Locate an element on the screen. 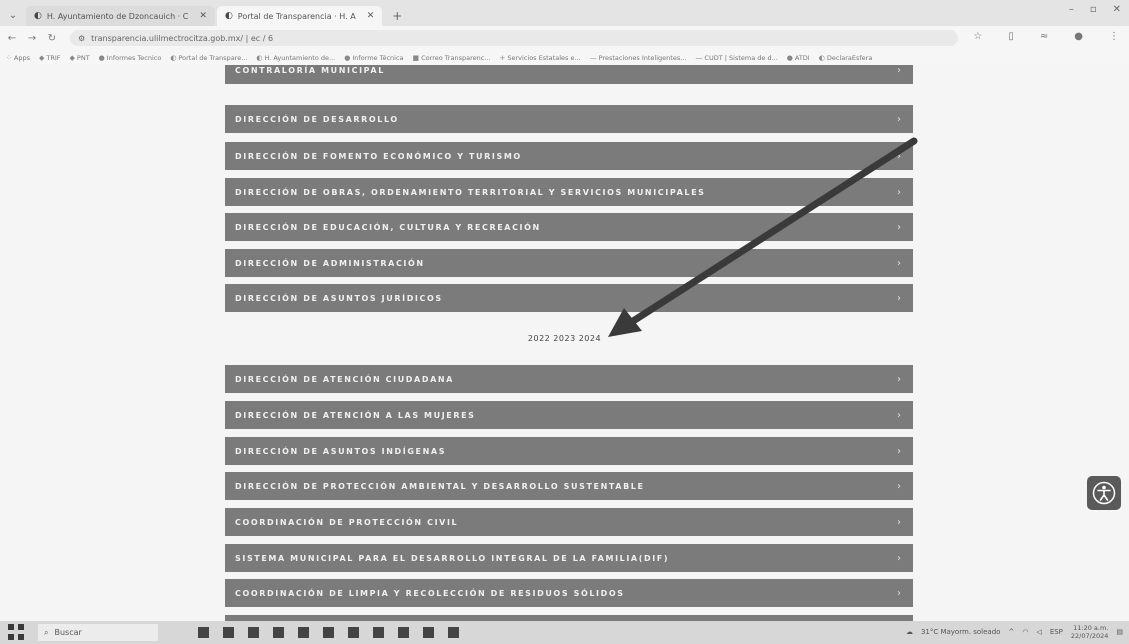 The width and height of the screenshot is (1129, 644). browser-tab-active: ◐ Portal de Transparencia · H. A ✕ is located at coordinates (299, 16).